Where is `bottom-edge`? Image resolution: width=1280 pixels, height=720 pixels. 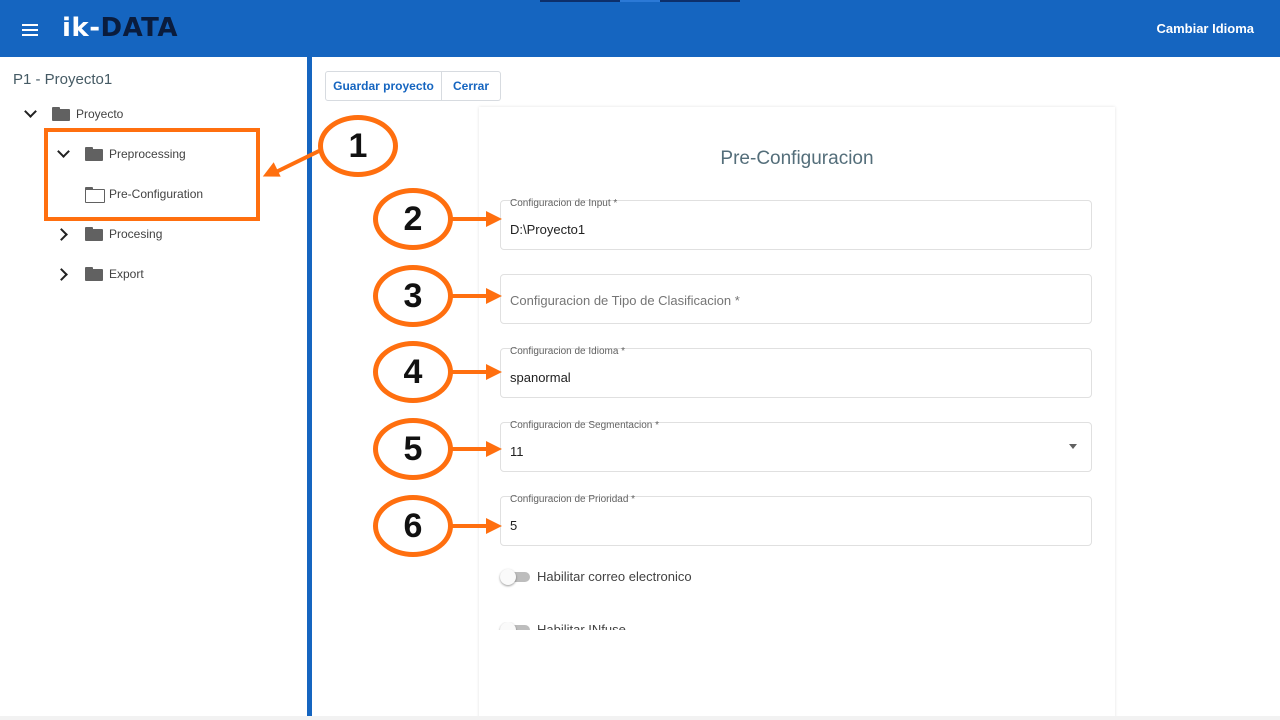
bottom-edge is located at coordinates (640, 718).